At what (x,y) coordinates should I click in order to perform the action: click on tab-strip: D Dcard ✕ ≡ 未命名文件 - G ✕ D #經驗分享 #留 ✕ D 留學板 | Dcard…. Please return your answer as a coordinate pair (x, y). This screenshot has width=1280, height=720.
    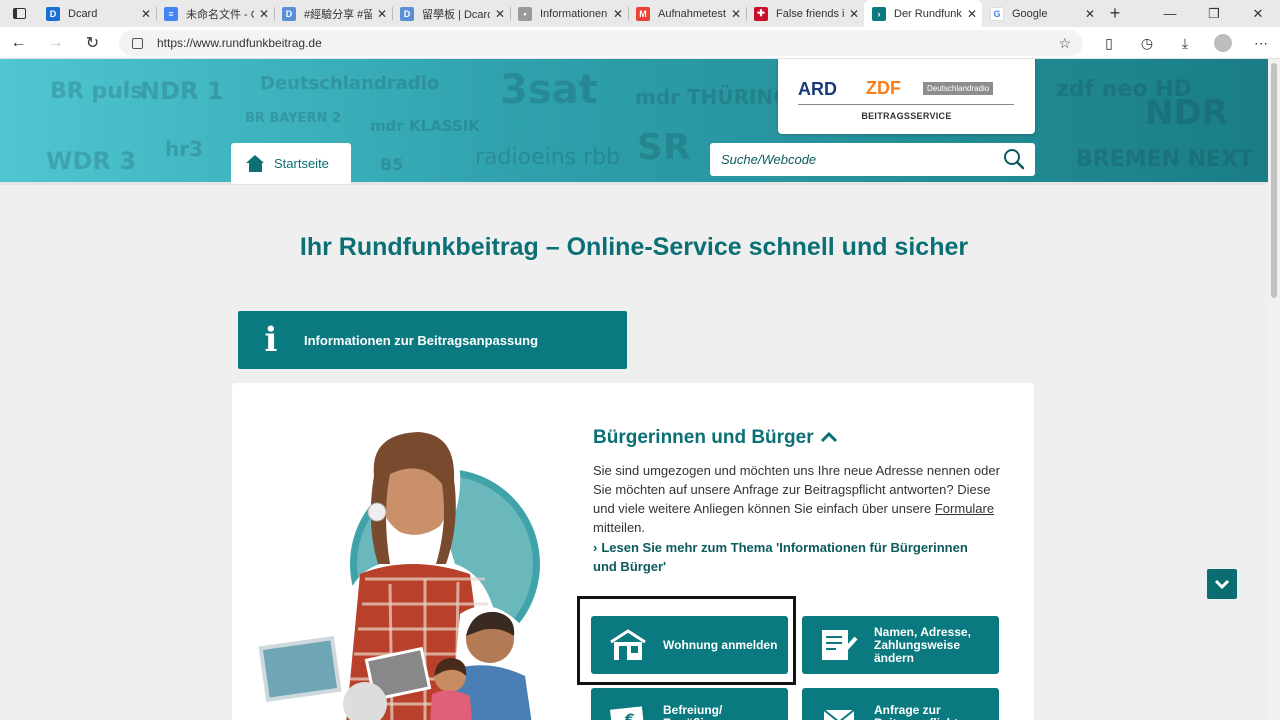
    Looking at the image, I should click on (640, 13).